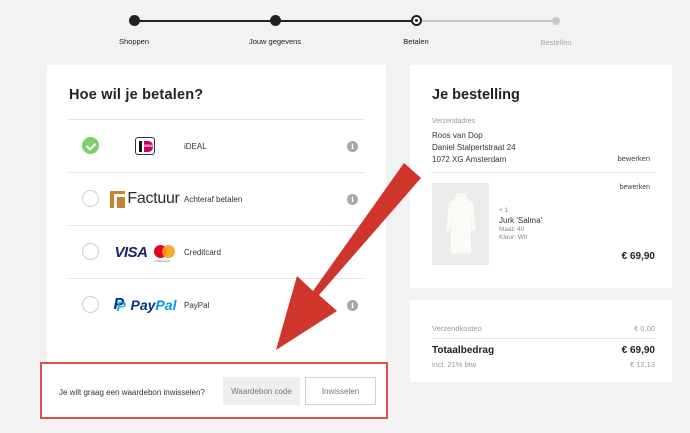 Image resolution: width=690 pixels, height=433 pixels. What do you see at coordinates (512, 229) in the screenshot?
I see `product-size: Maat: 40` at bounding box center [512, 229].